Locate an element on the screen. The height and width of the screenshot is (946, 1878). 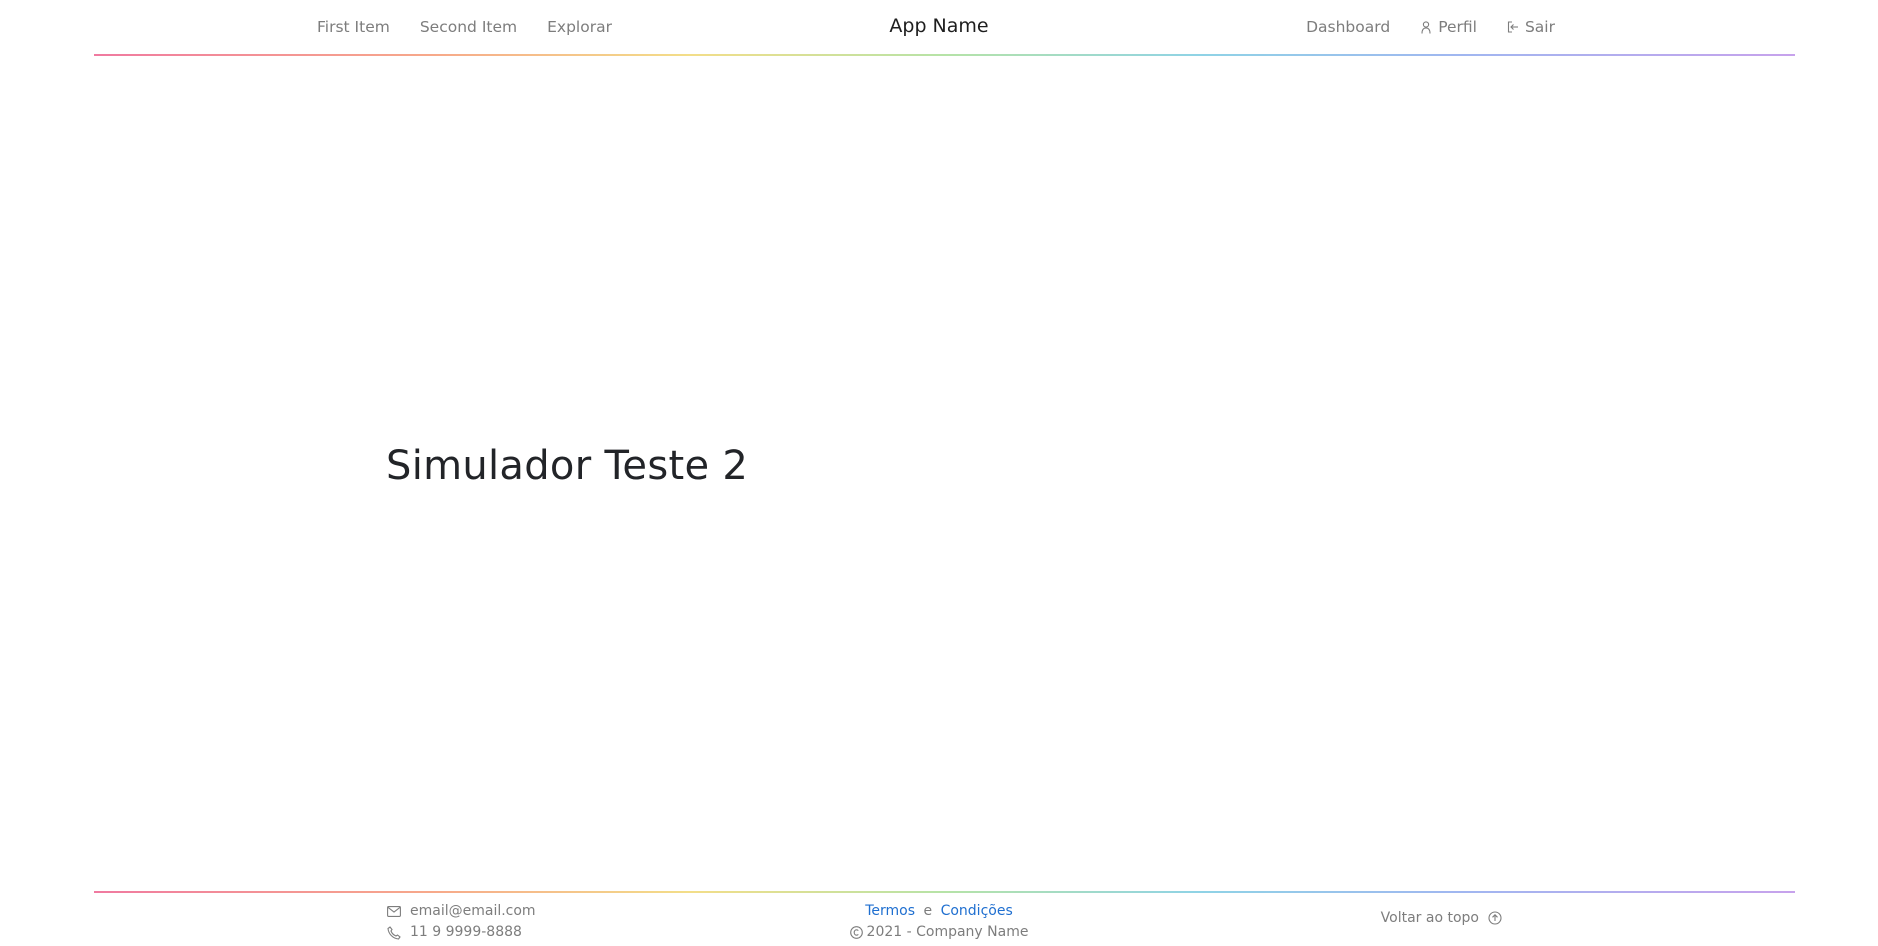
arrow-up-circle-icon is located at coordinates (1495, 918).